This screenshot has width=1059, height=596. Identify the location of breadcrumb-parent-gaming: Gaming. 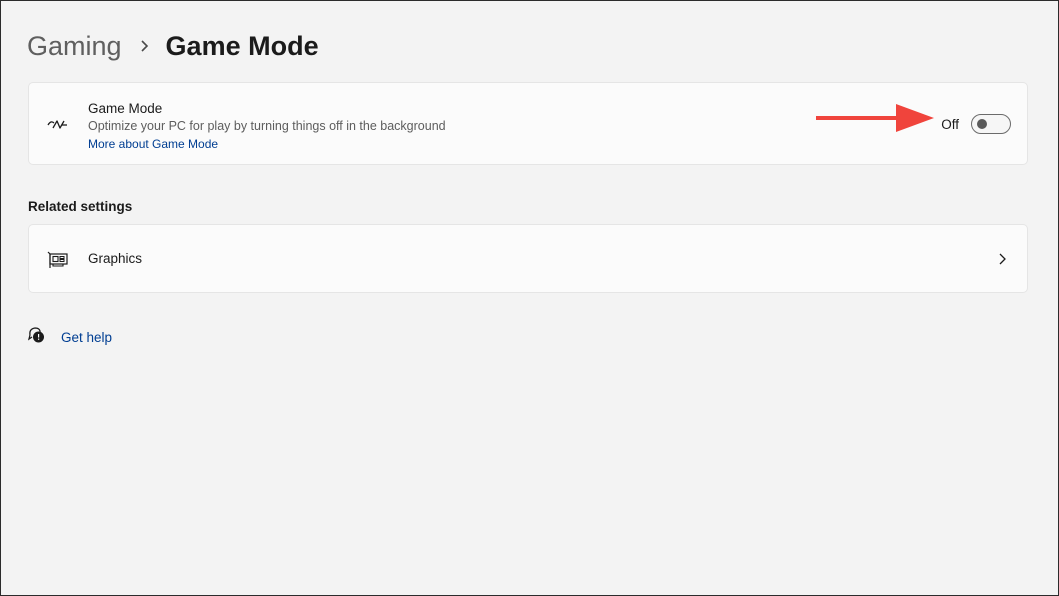
(74, 46).